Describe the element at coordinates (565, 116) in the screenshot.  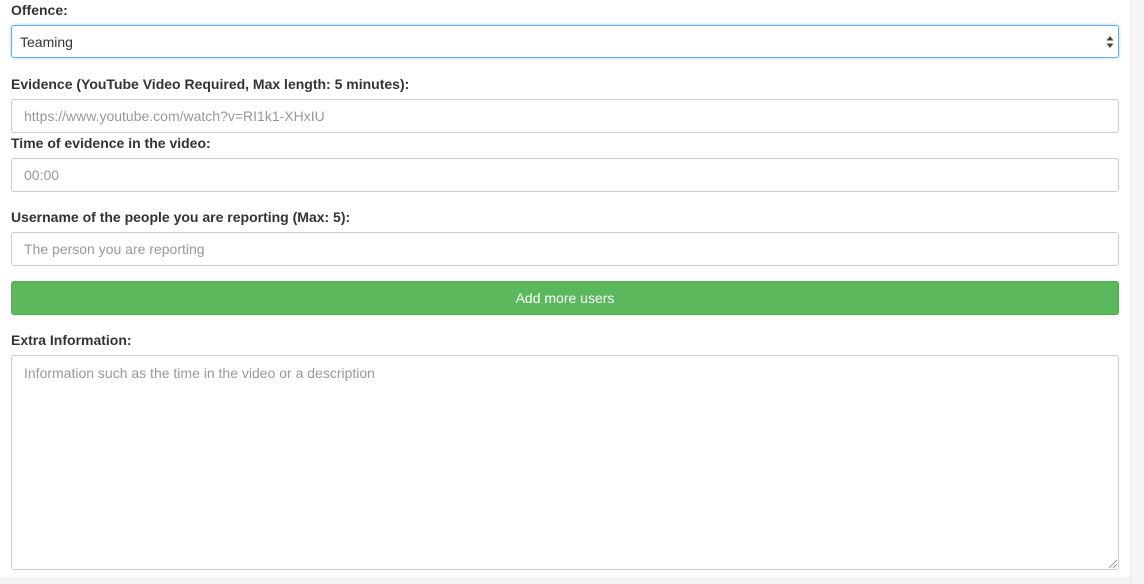
I see `evidence-url-input` at that location.